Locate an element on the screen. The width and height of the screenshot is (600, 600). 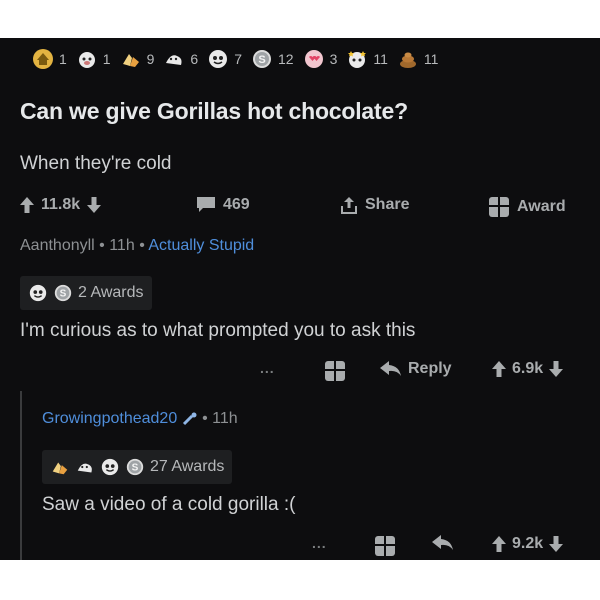
reply-vote-group: 9.2k is located at coordinates (528, 544).